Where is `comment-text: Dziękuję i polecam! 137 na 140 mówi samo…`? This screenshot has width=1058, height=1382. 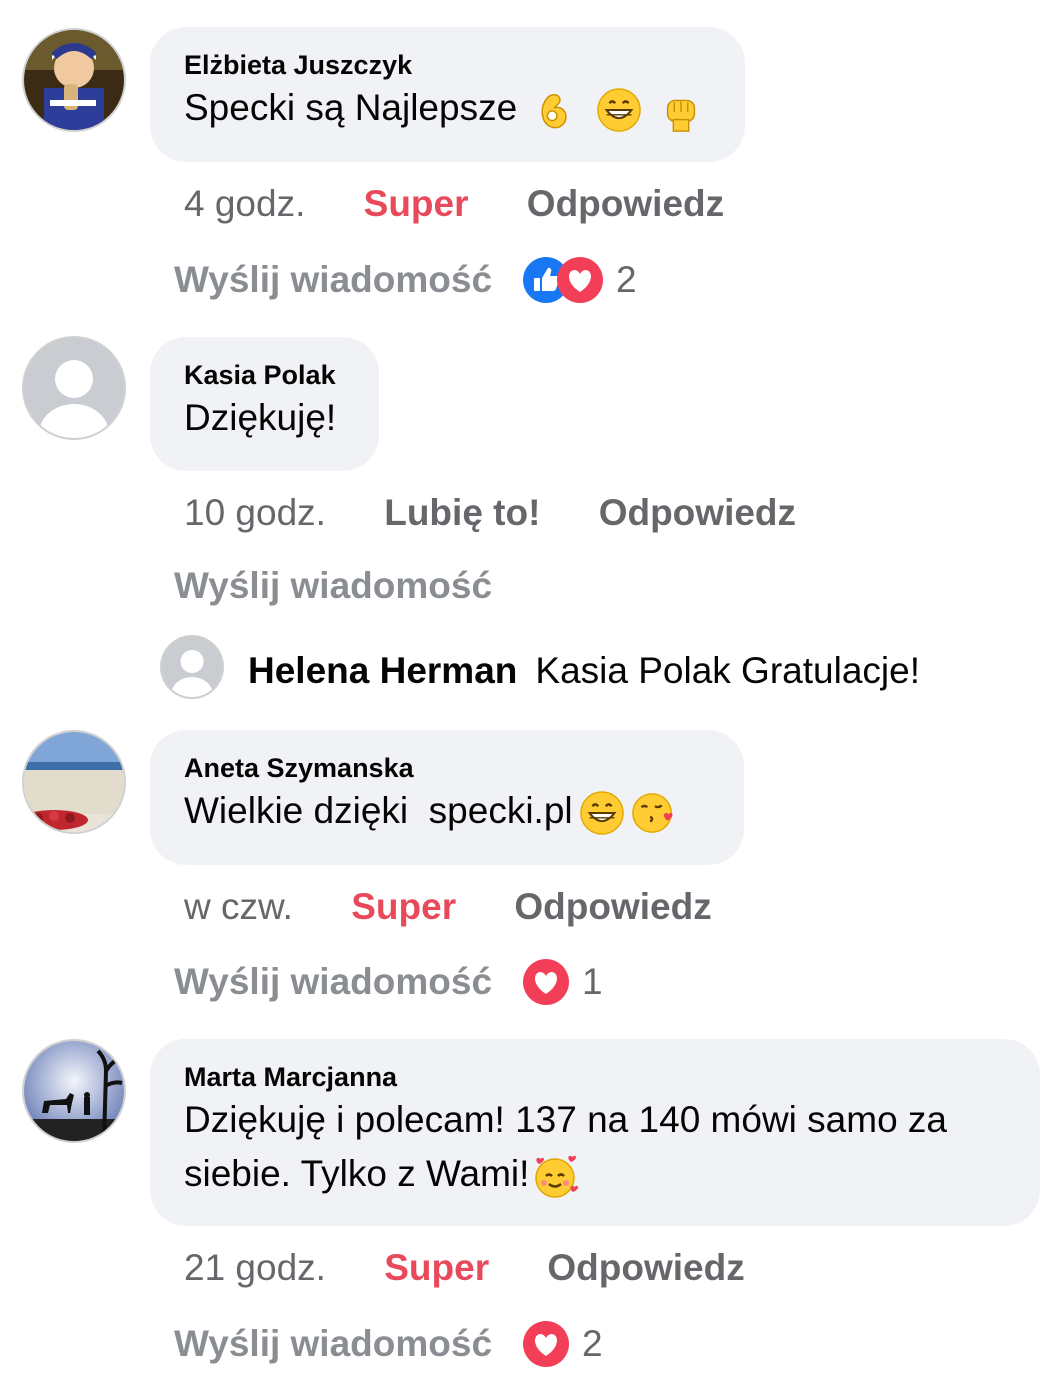
comment-text: Dziękuję i polecam! 137 na 140 mówi samo… is located at coordinates (595, 1147).